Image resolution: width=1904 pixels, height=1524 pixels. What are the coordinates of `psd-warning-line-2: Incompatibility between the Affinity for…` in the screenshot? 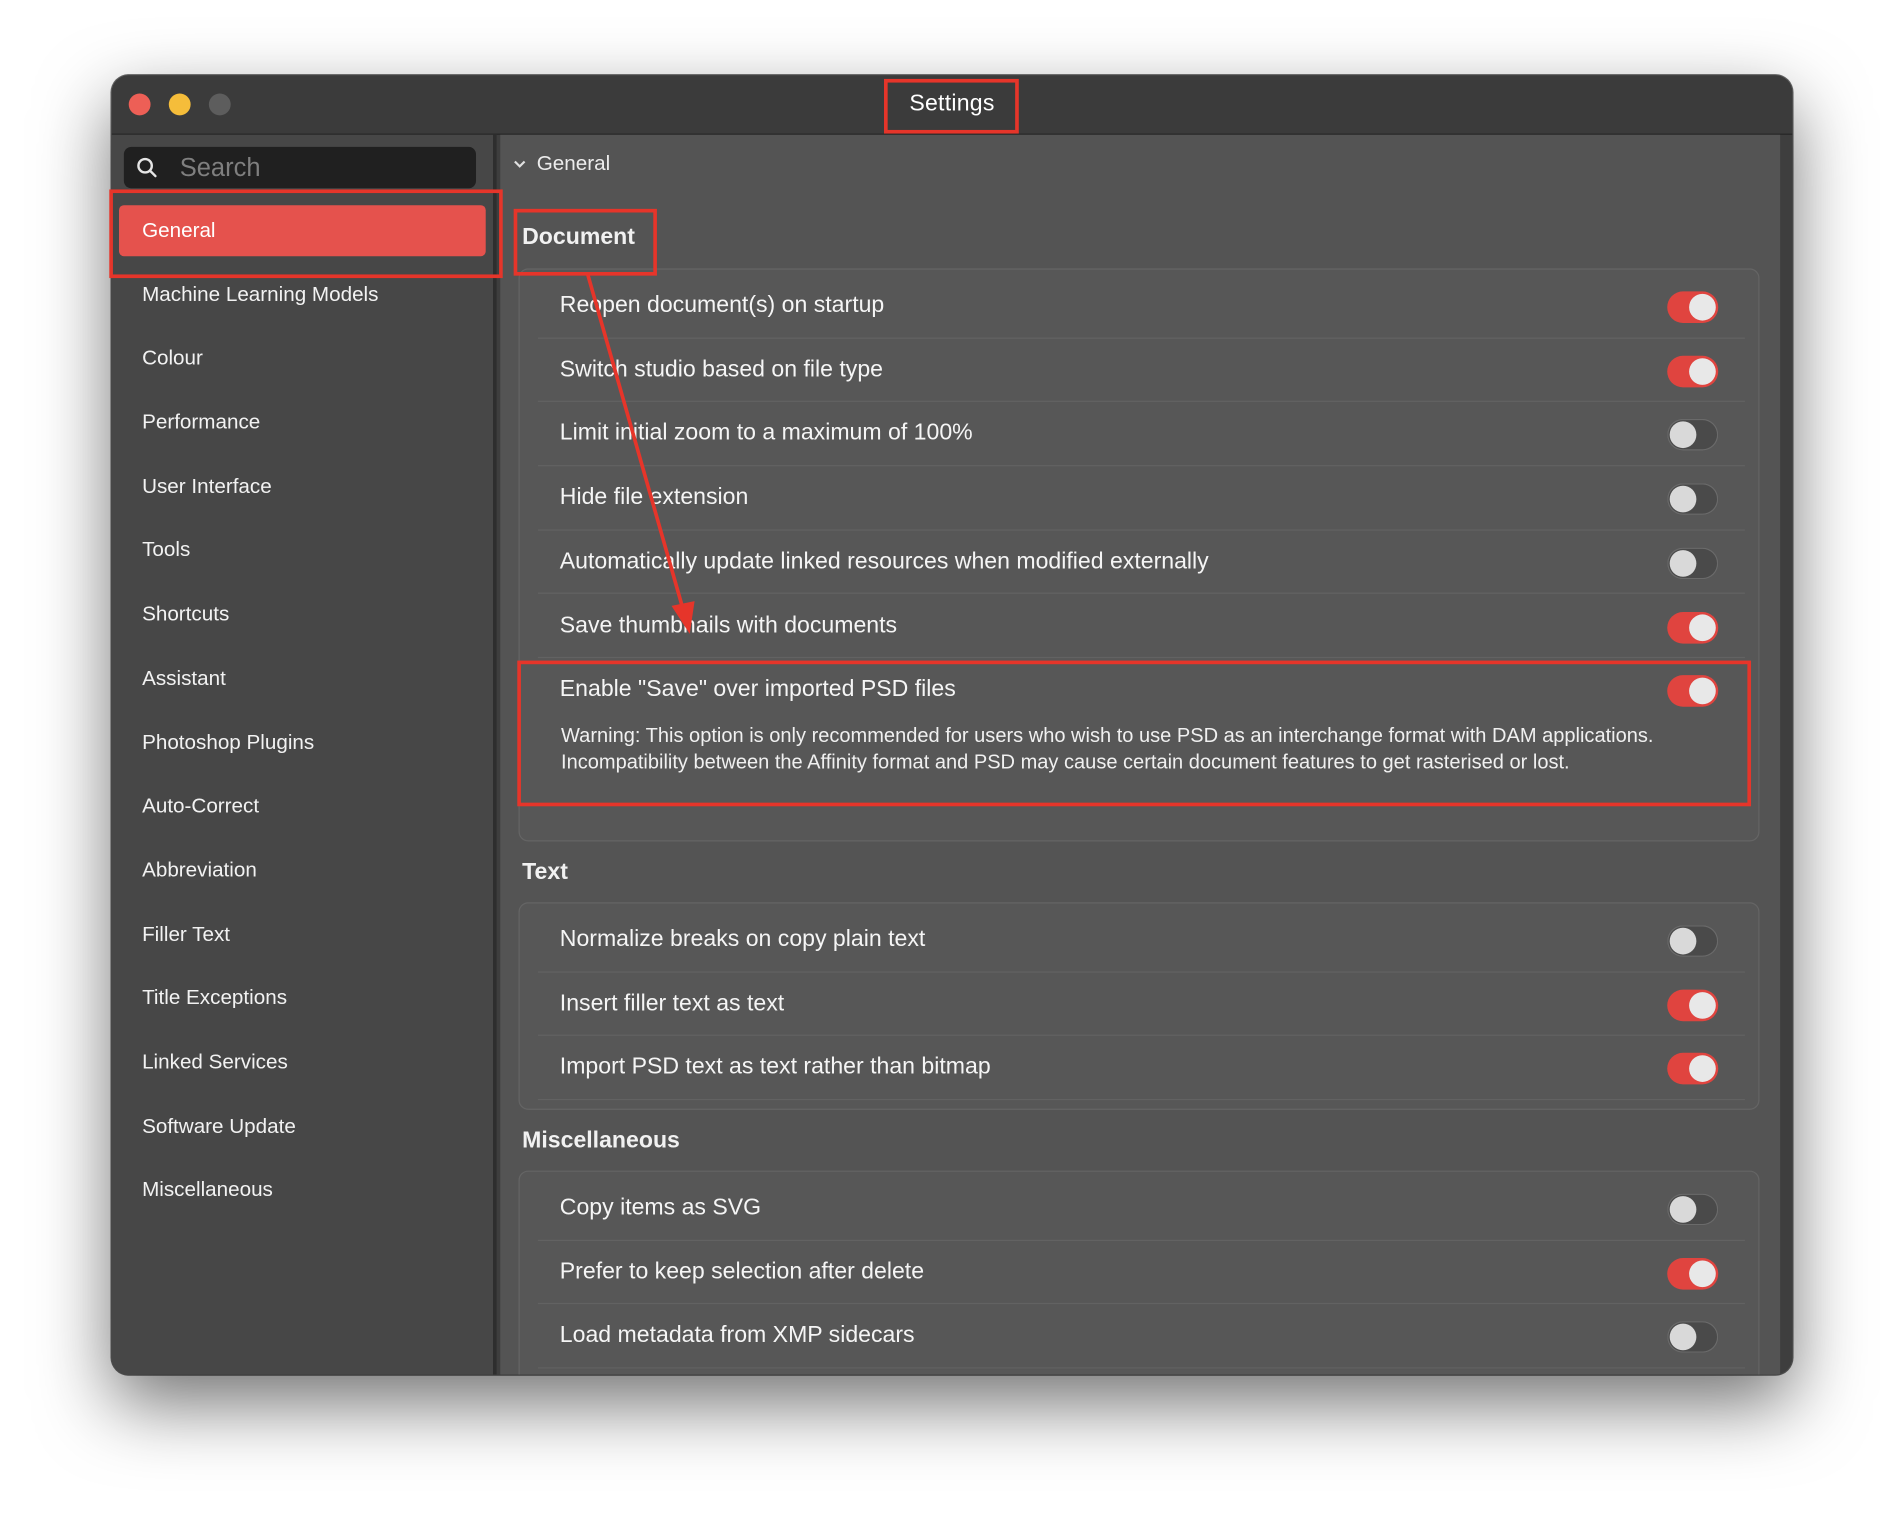 It's located at (1065, 762).